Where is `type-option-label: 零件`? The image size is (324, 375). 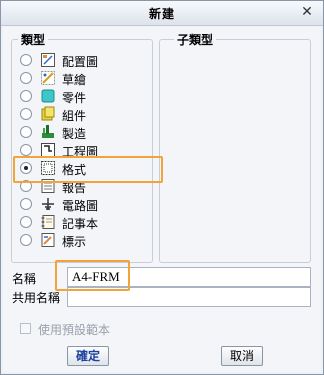
type-option-label: 零件 is located at coordinates (74, 98).